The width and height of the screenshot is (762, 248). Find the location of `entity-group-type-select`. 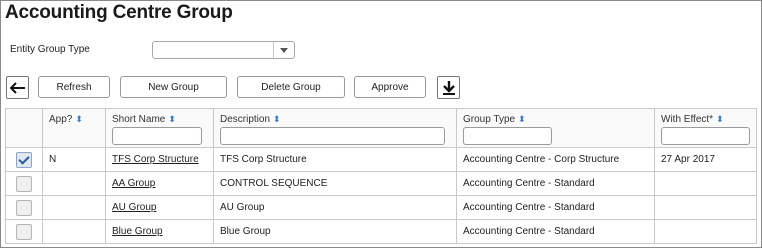

entity-group-type-select is located at coordinates (223, 50).